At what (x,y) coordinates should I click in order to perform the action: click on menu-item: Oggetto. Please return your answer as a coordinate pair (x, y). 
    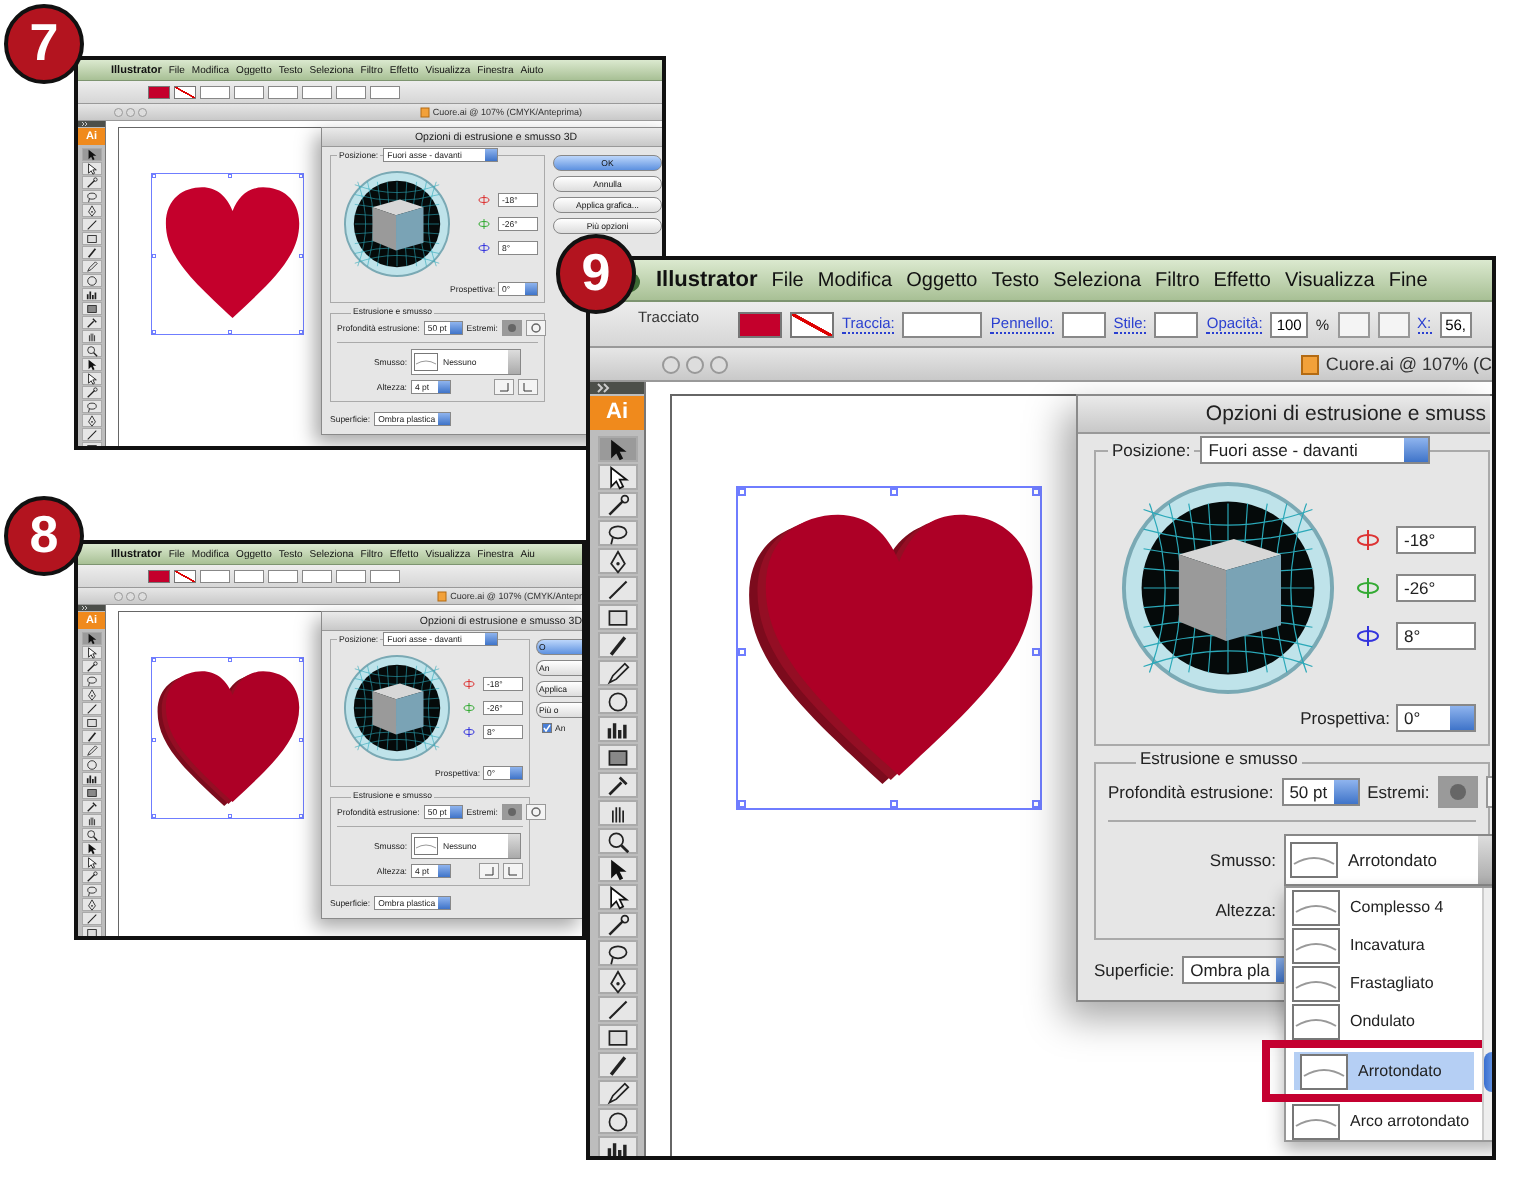
    Looking at the image, I should click on (942, 280).